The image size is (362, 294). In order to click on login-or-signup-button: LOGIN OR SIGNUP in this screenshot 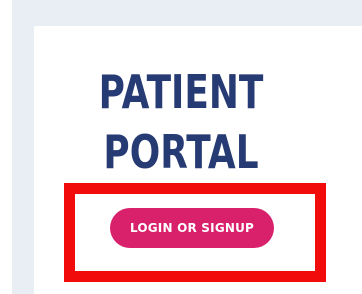, I will do `click(192, 228)`.